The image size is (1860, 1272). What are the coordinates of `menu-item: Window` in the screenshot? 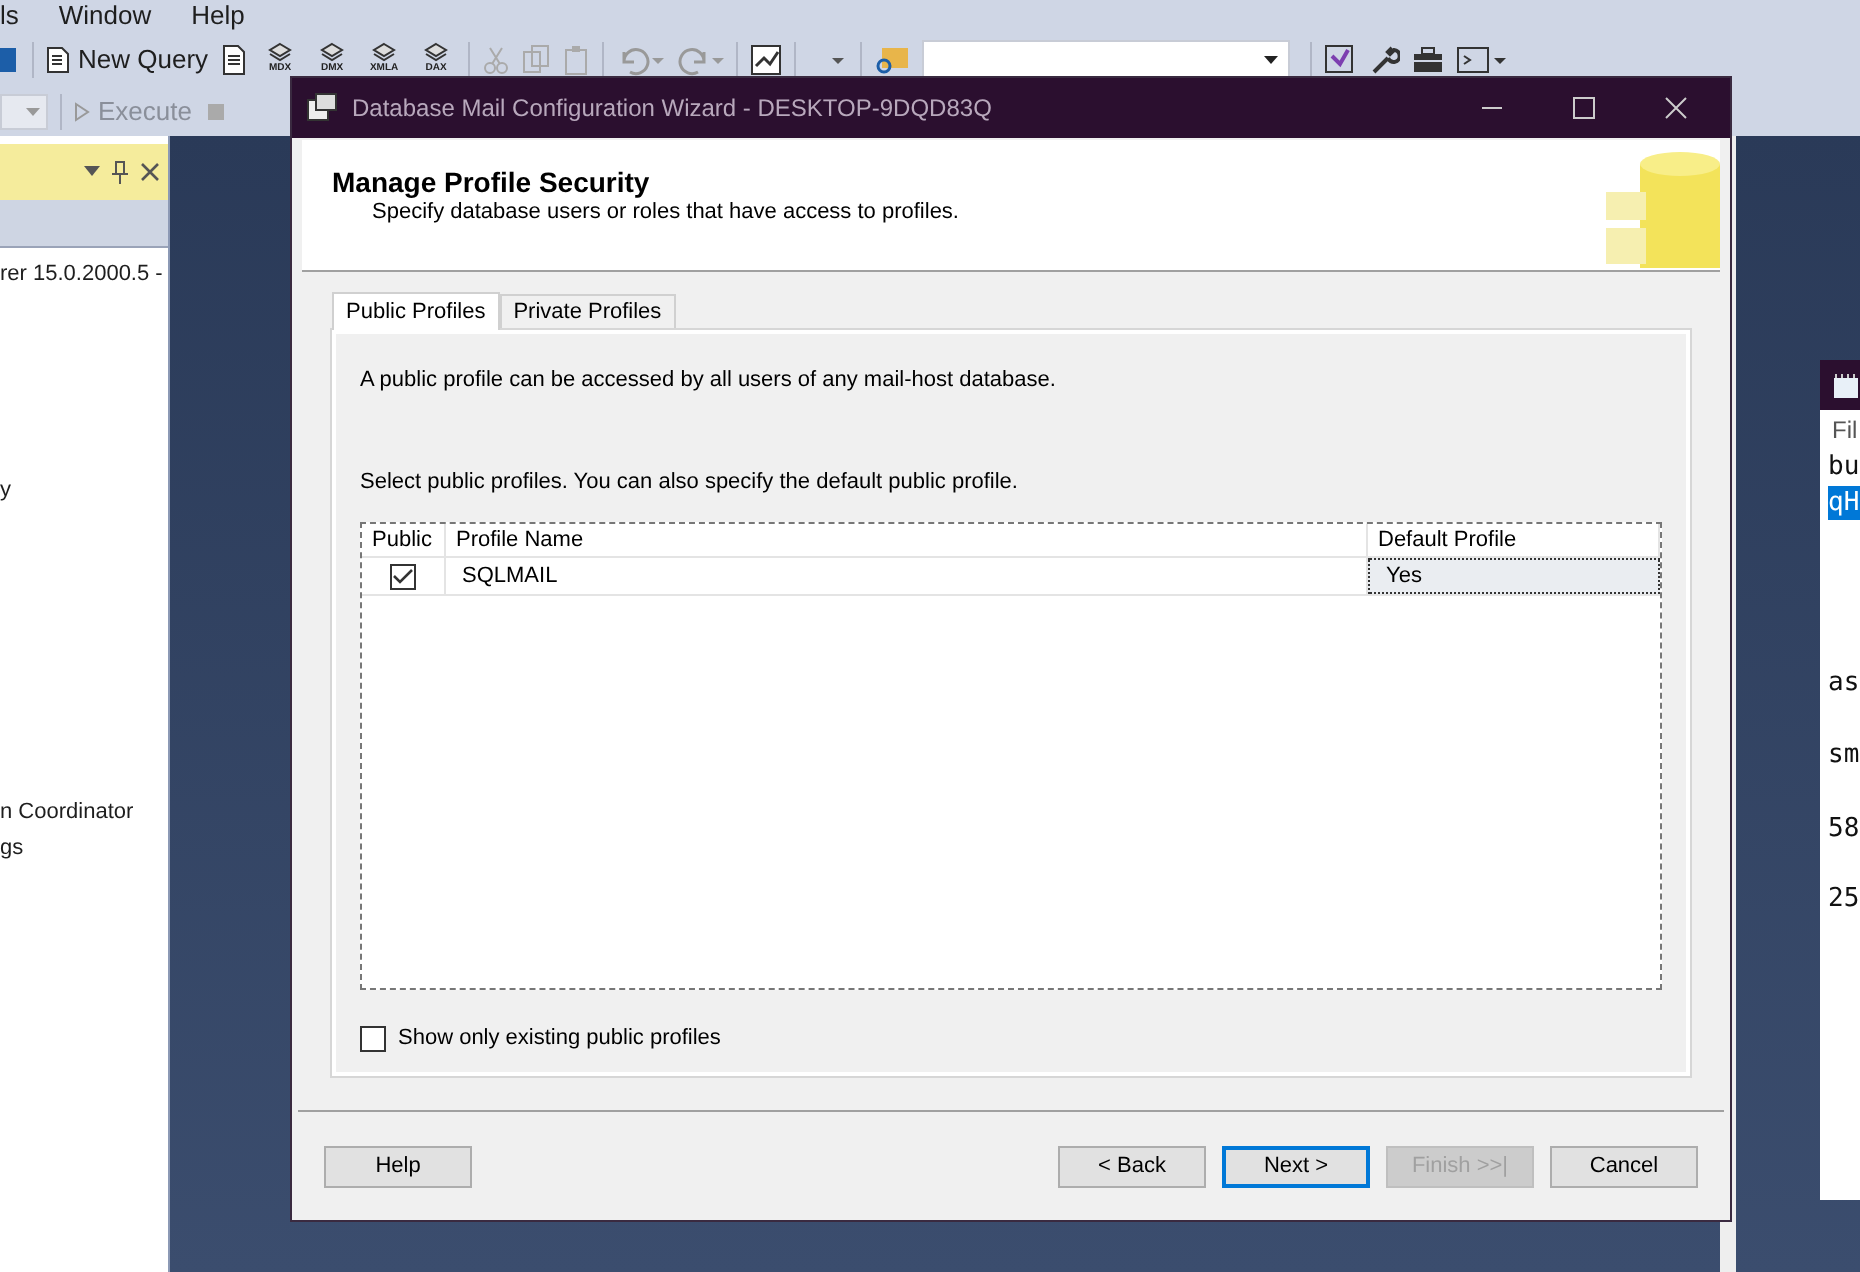 It's located at (105, 18).